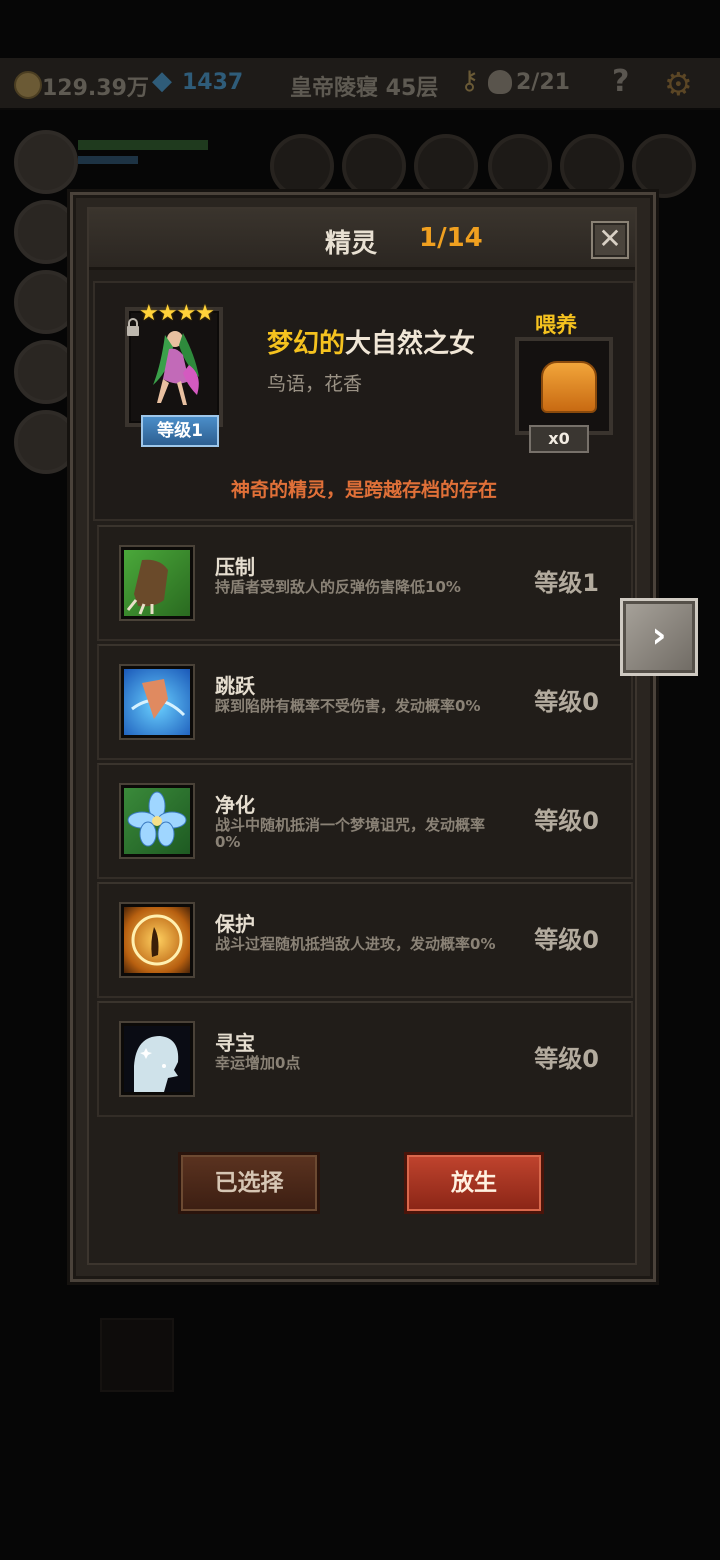 Image resolution: width=720 pixels, height=1560 pixels. Describe the element at coordinates (157, 583) in the screenshot. I see `claw-icon` at that location.